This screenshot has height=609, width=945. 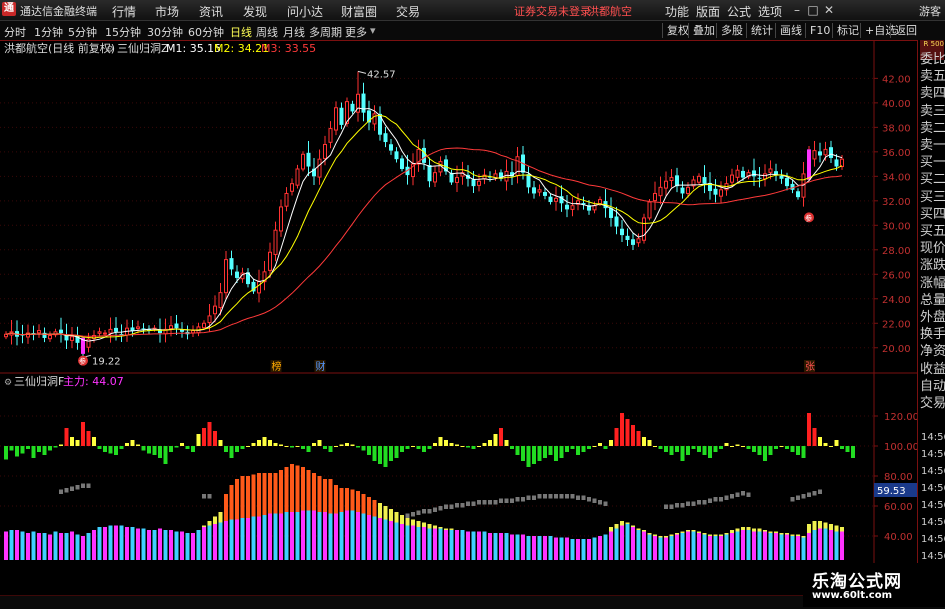 I want to click on period-weekly: 周线, so click(x=267, y=32).